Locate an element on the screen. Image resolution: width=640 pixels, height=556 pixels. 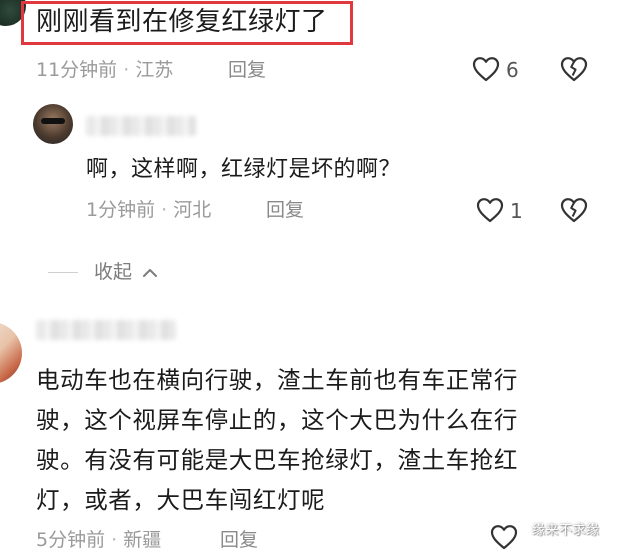
comment-meta: 11分钟前 · 江苏 is located at coordinates (104, 70).